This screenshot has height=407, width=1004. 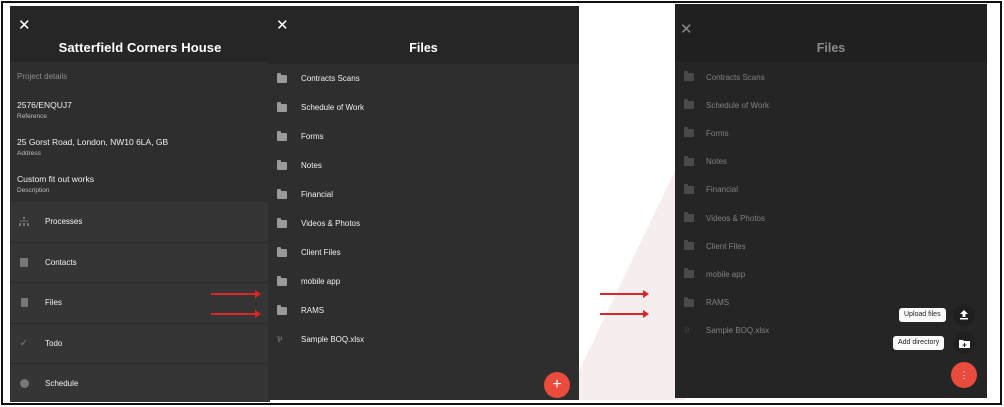 I want to click on menu-fab-button: ⋮, so click(x=964, y=375).